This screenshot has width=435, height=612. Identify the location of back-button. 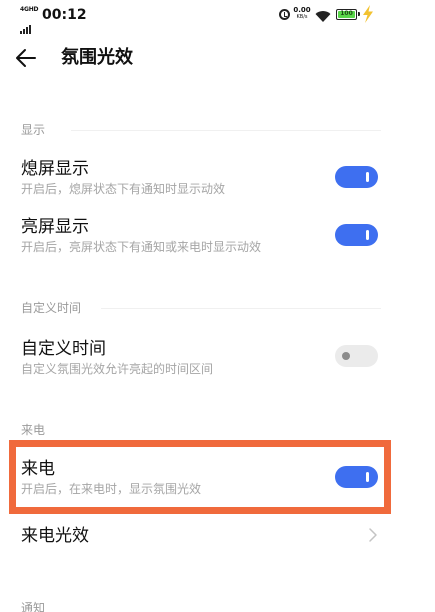
(26, 58).